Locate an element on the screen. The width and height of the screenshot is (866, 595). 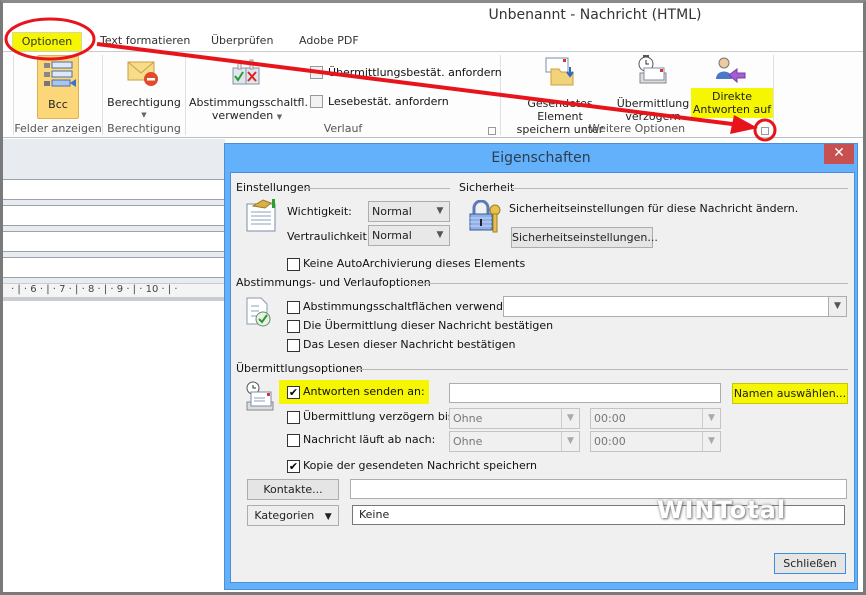
launcher-highlight-circle is located at coordinates (765, 130).